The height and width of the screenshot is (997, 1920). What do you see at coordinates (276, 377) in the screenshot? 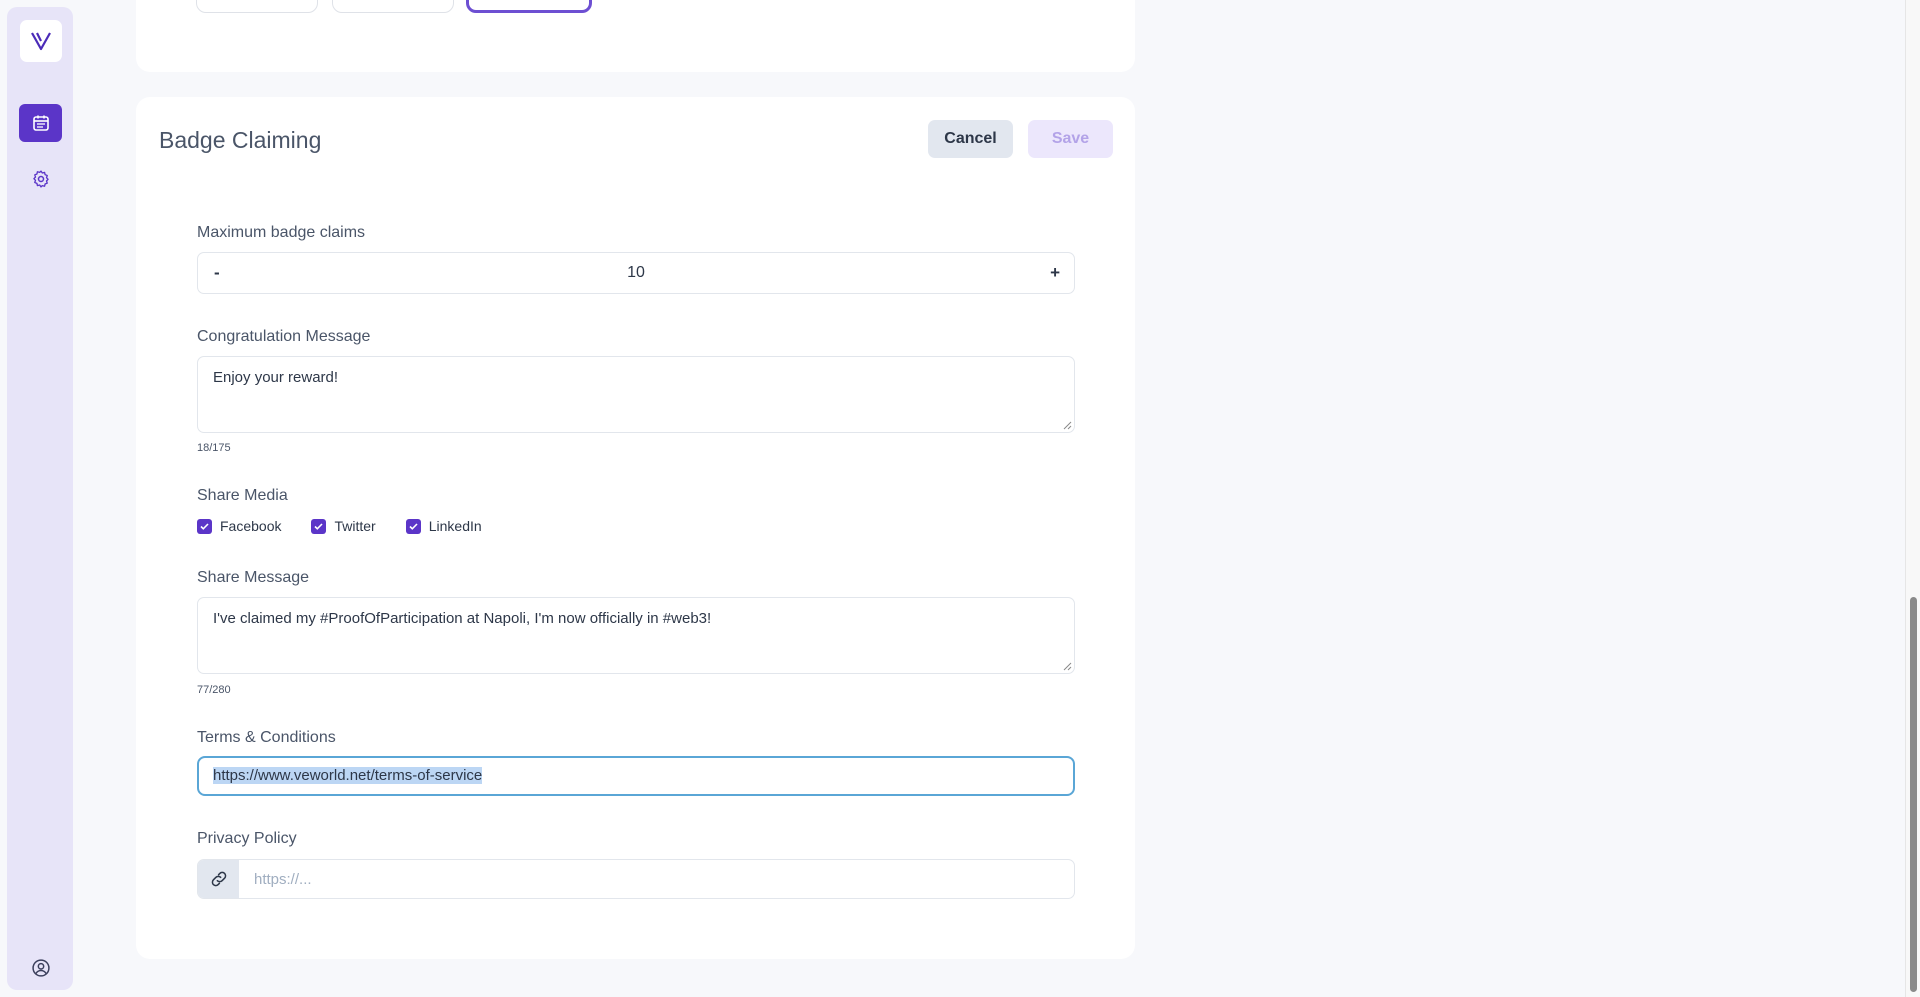
I see `congrats-text: Enjoy your reward!` at bounding box center [276, 377].